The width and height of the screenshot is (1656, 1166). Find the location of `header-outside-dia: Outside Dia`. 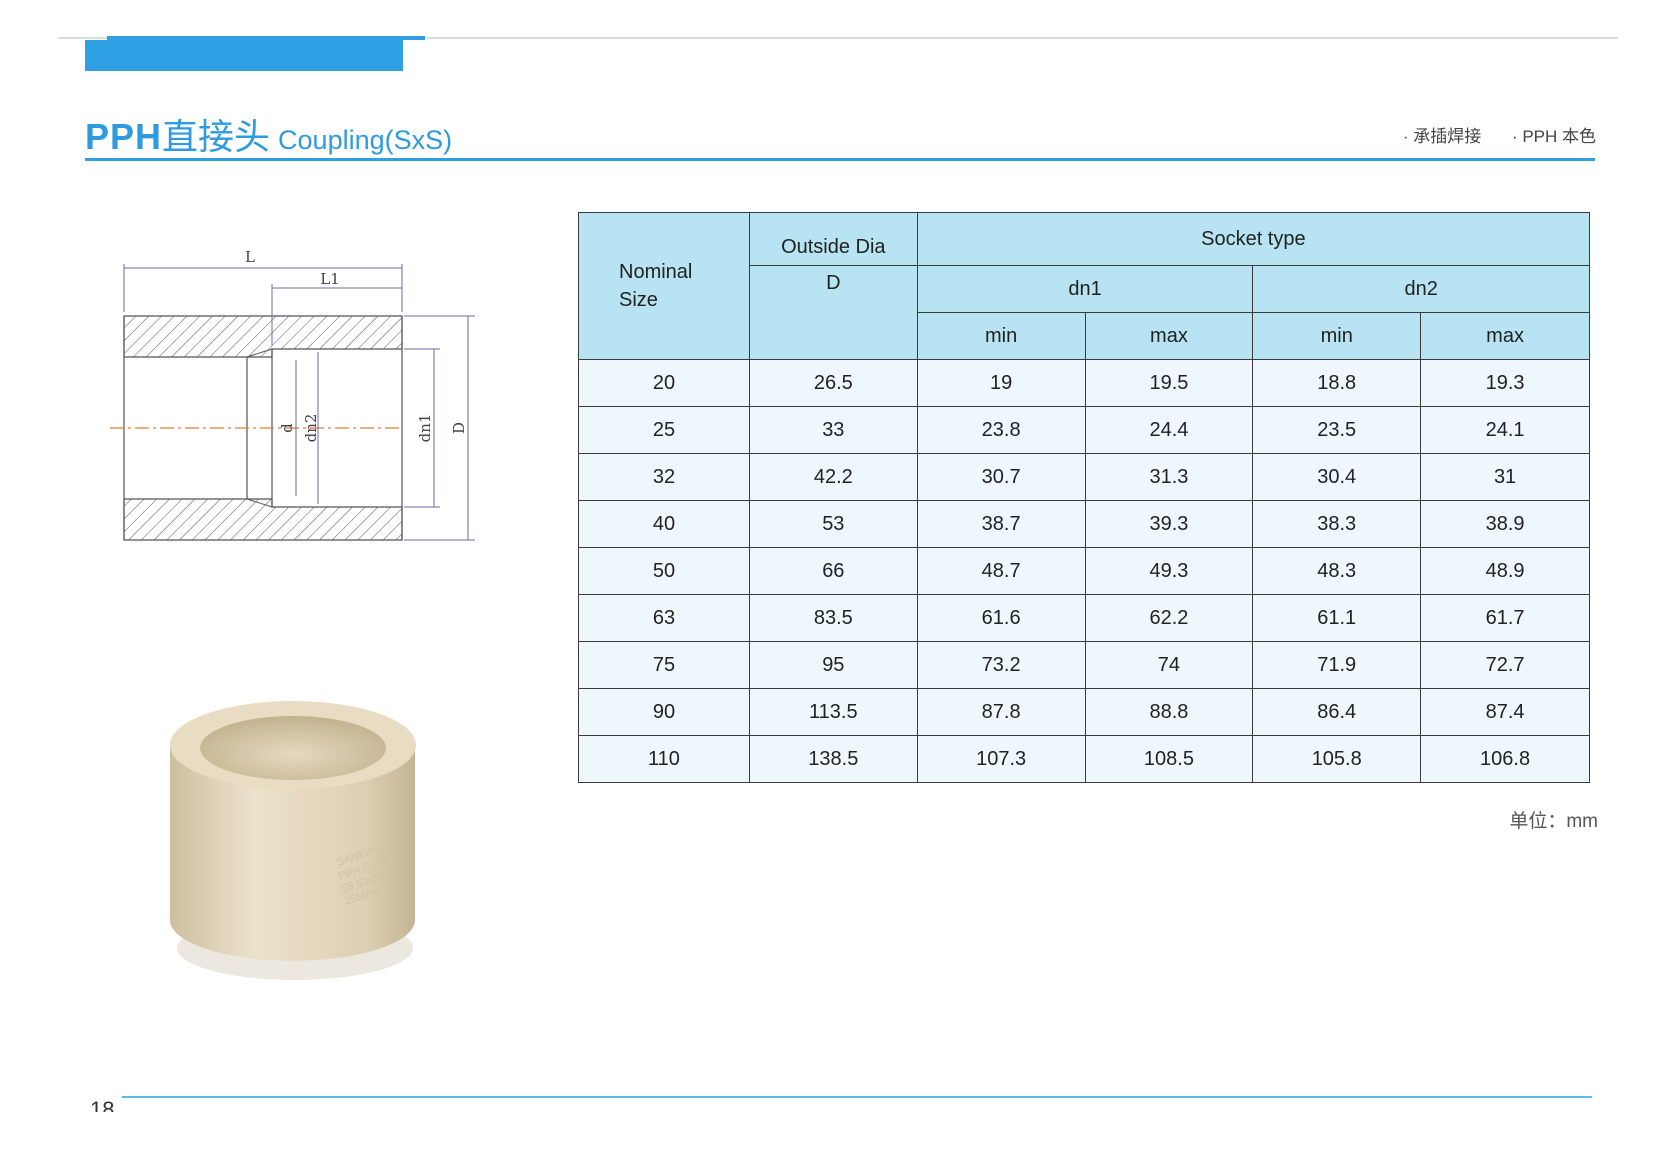

header-outside-dia: Outside Dia is located at coordinates (833, 239).